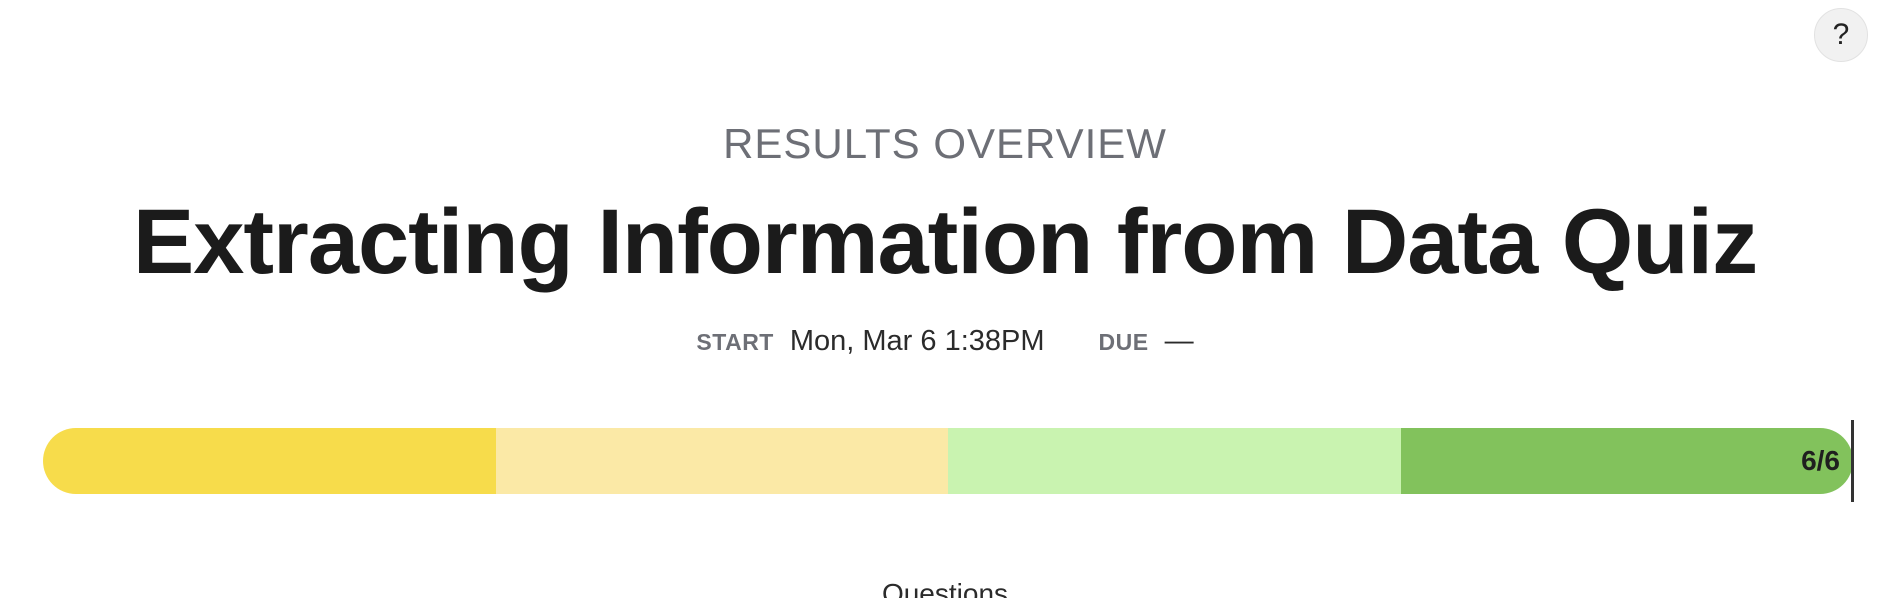 This screenshot has height=598, width=1890. I want to click on due-value: —, so click(1179, 341).